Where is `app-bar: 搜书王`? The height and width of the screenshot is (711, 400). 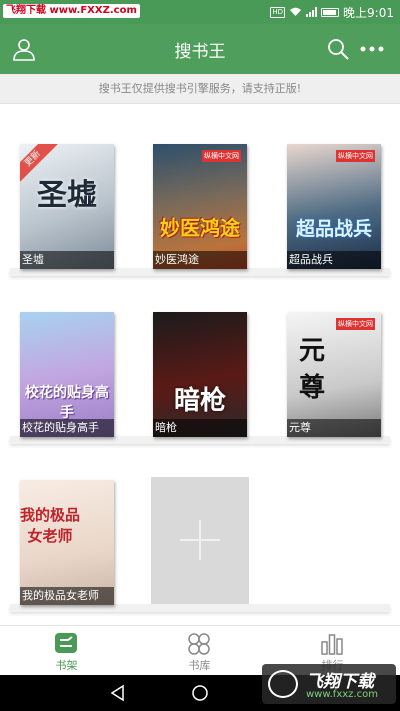
app-bar: 搜书王 is located at coordinates (200, 49).